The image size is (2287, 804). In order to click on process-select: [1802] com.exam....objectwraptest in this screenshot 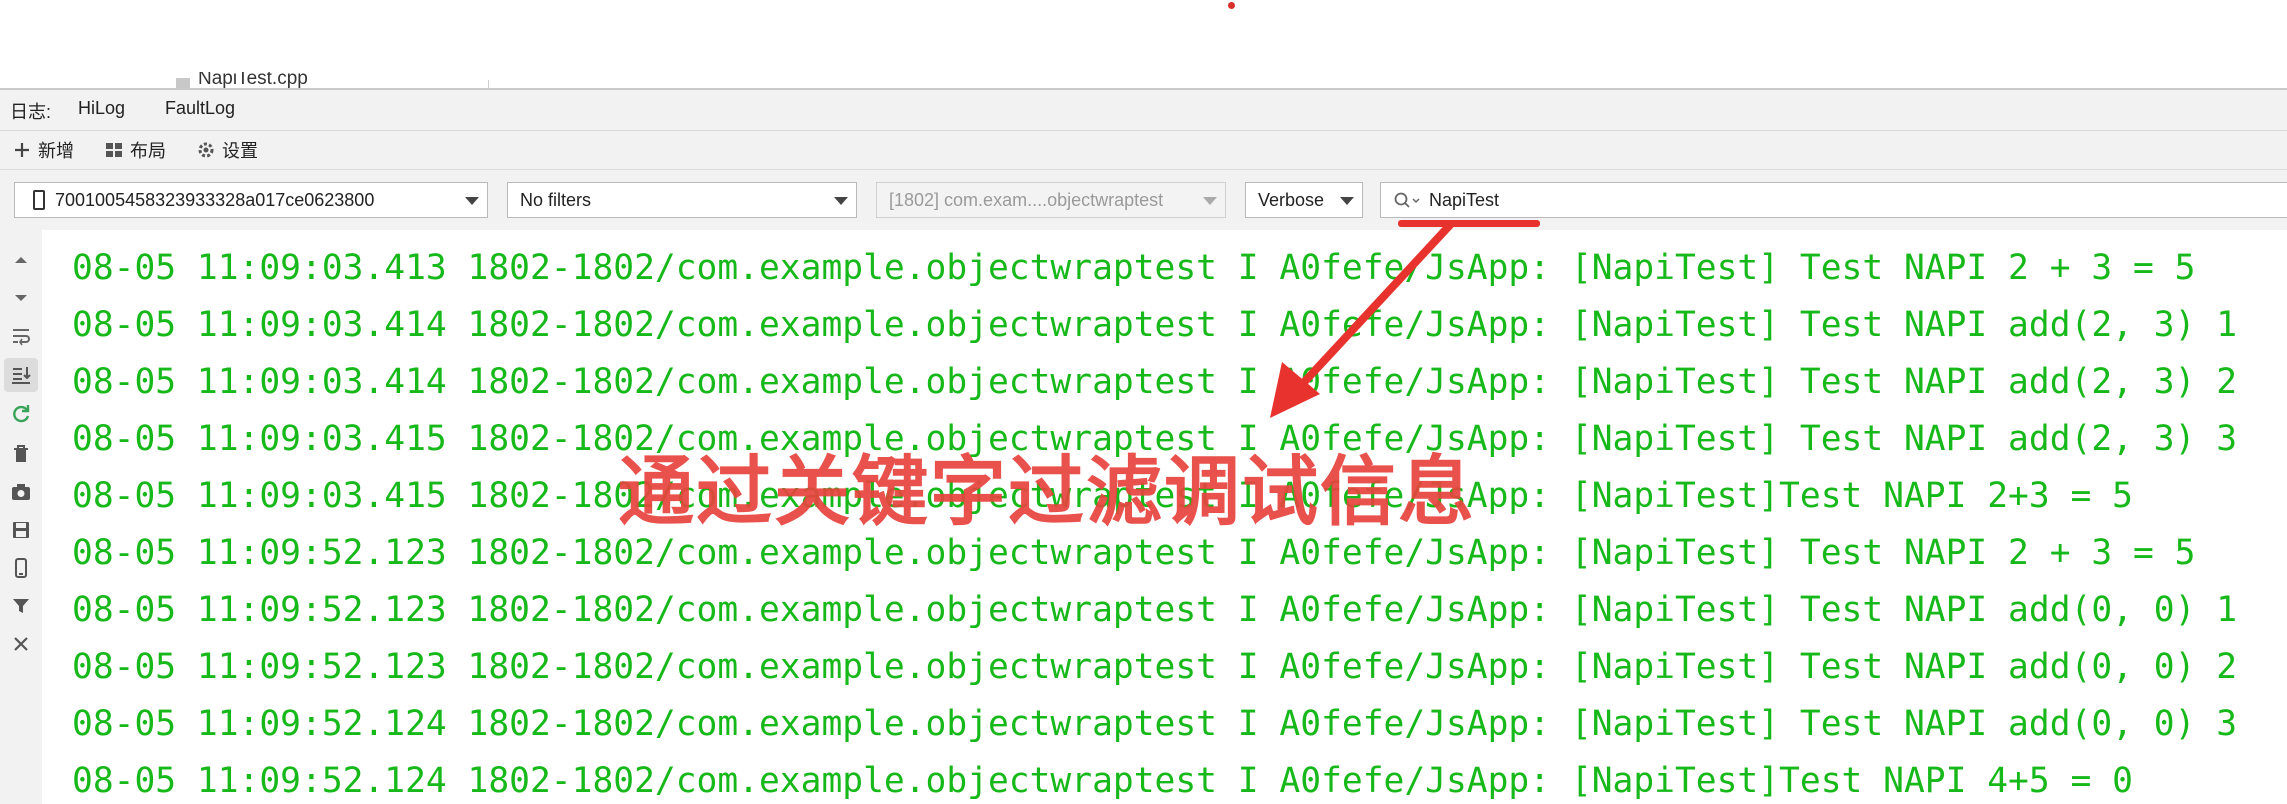, I will do `click(1051, 200)`.